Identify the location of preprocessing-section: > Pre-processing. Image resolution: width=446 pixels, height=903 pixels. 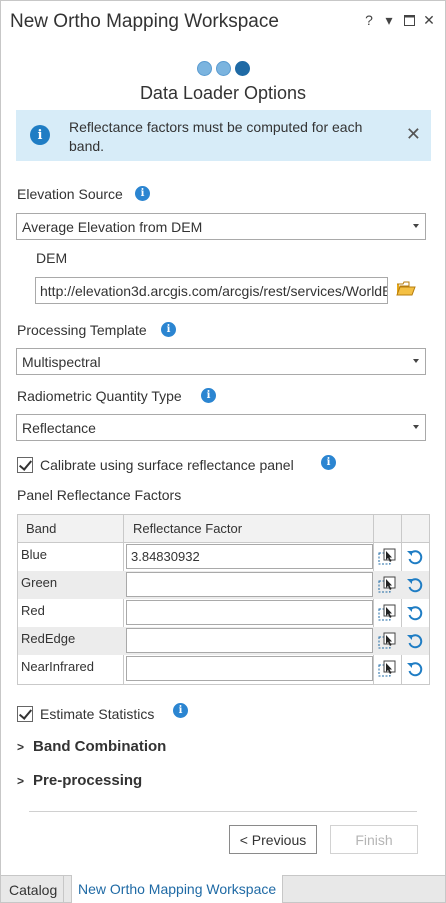
(79, 780).